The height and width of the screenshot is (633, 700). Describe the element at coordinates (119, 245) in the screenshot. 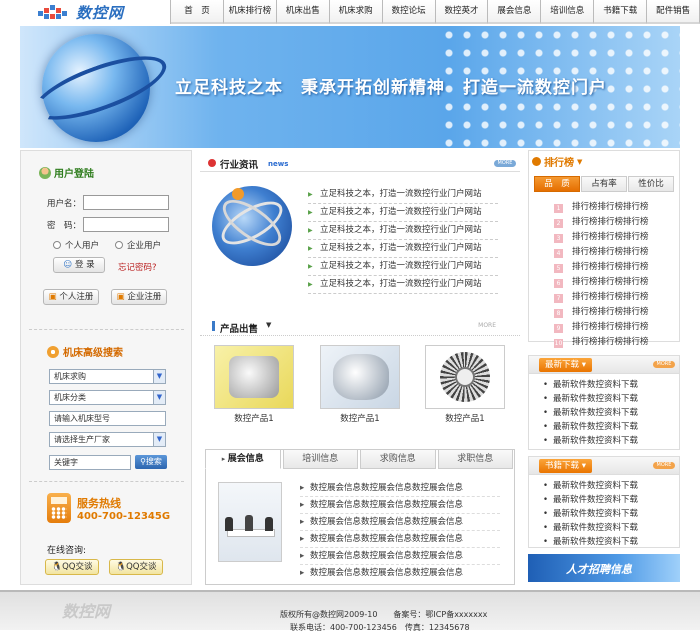

I see `radio-company` at that location.